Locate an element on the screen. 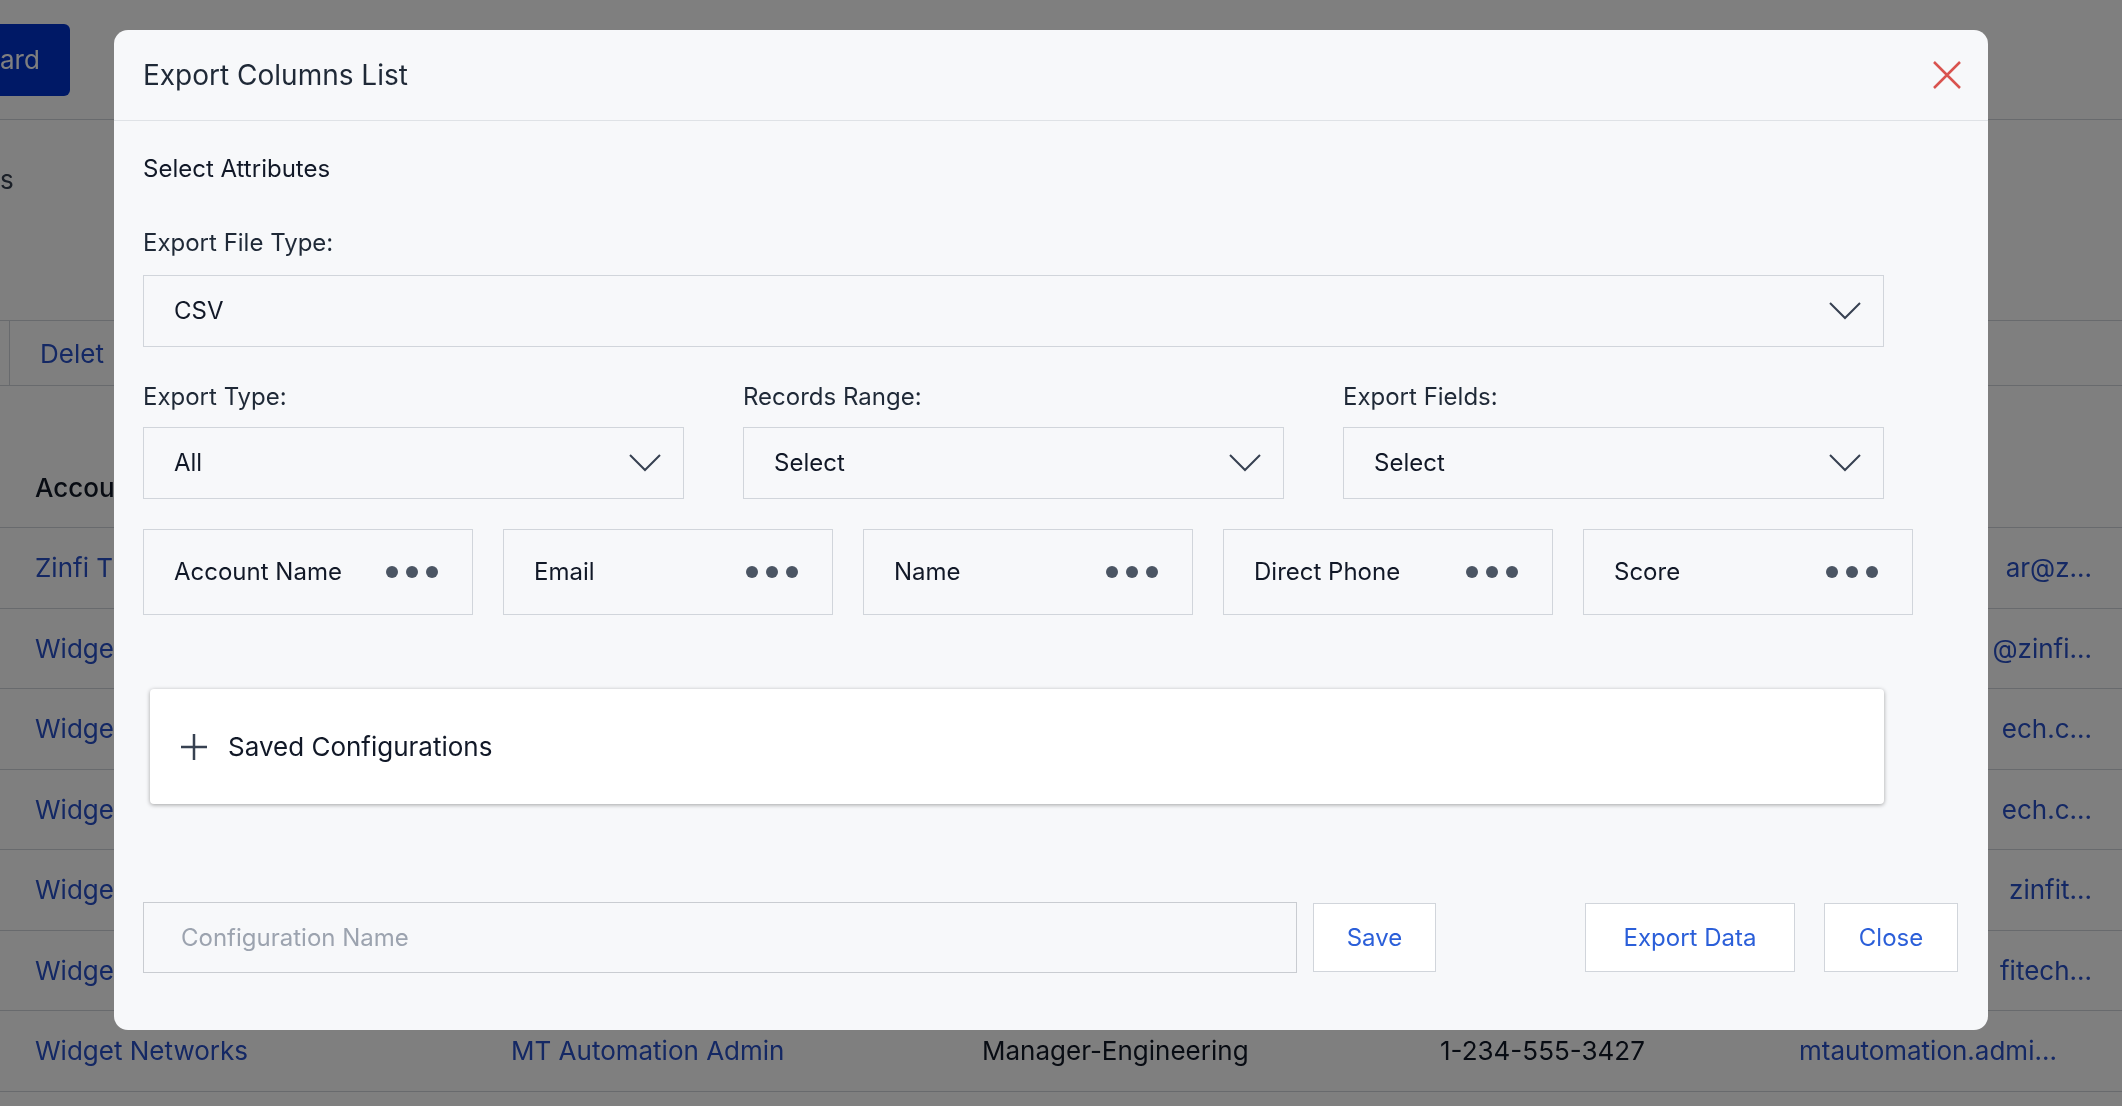  column-chip: Account Name is located at coordinates (308, 572).